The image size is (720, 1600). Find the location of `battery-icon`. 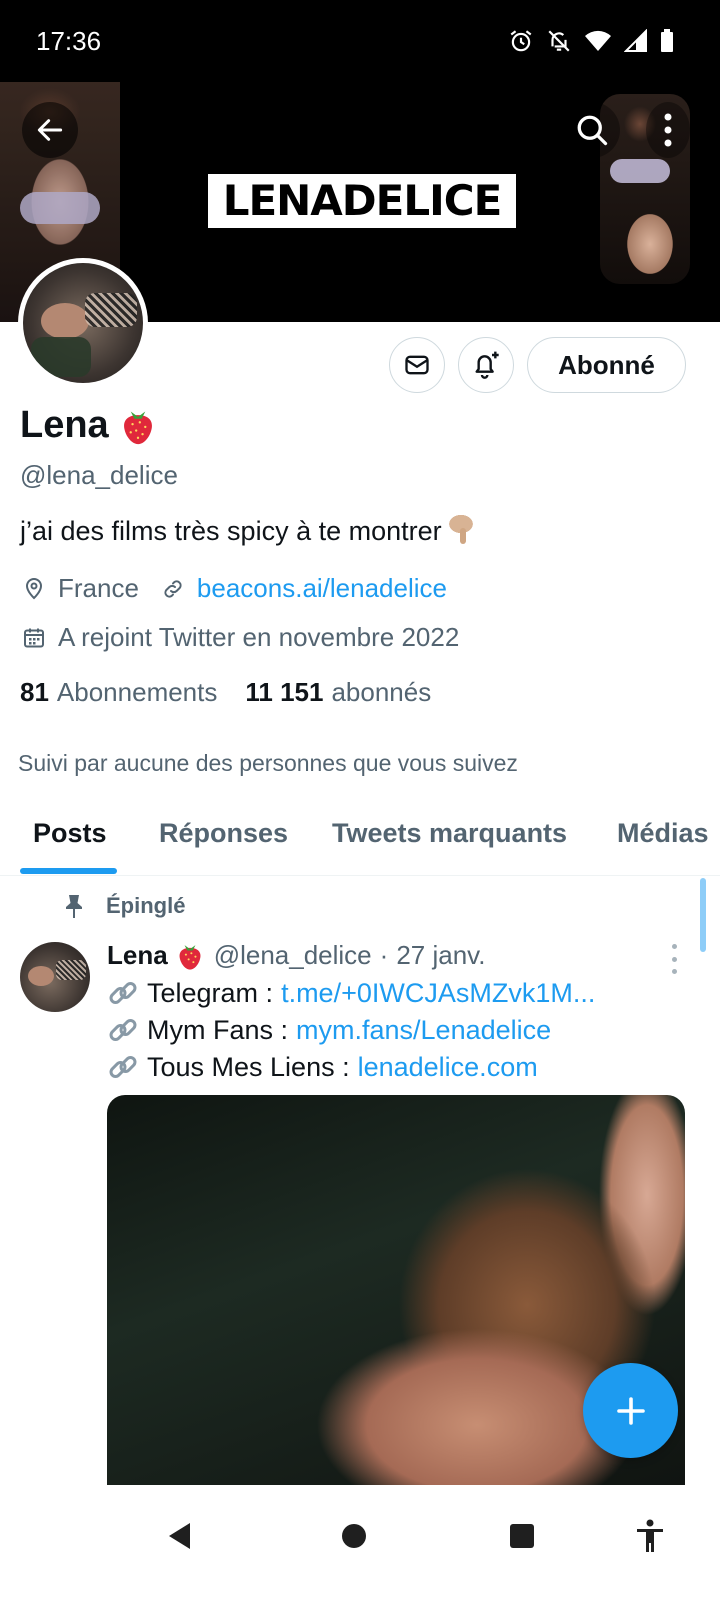

battery-icon is located at coordinates (667, 40).